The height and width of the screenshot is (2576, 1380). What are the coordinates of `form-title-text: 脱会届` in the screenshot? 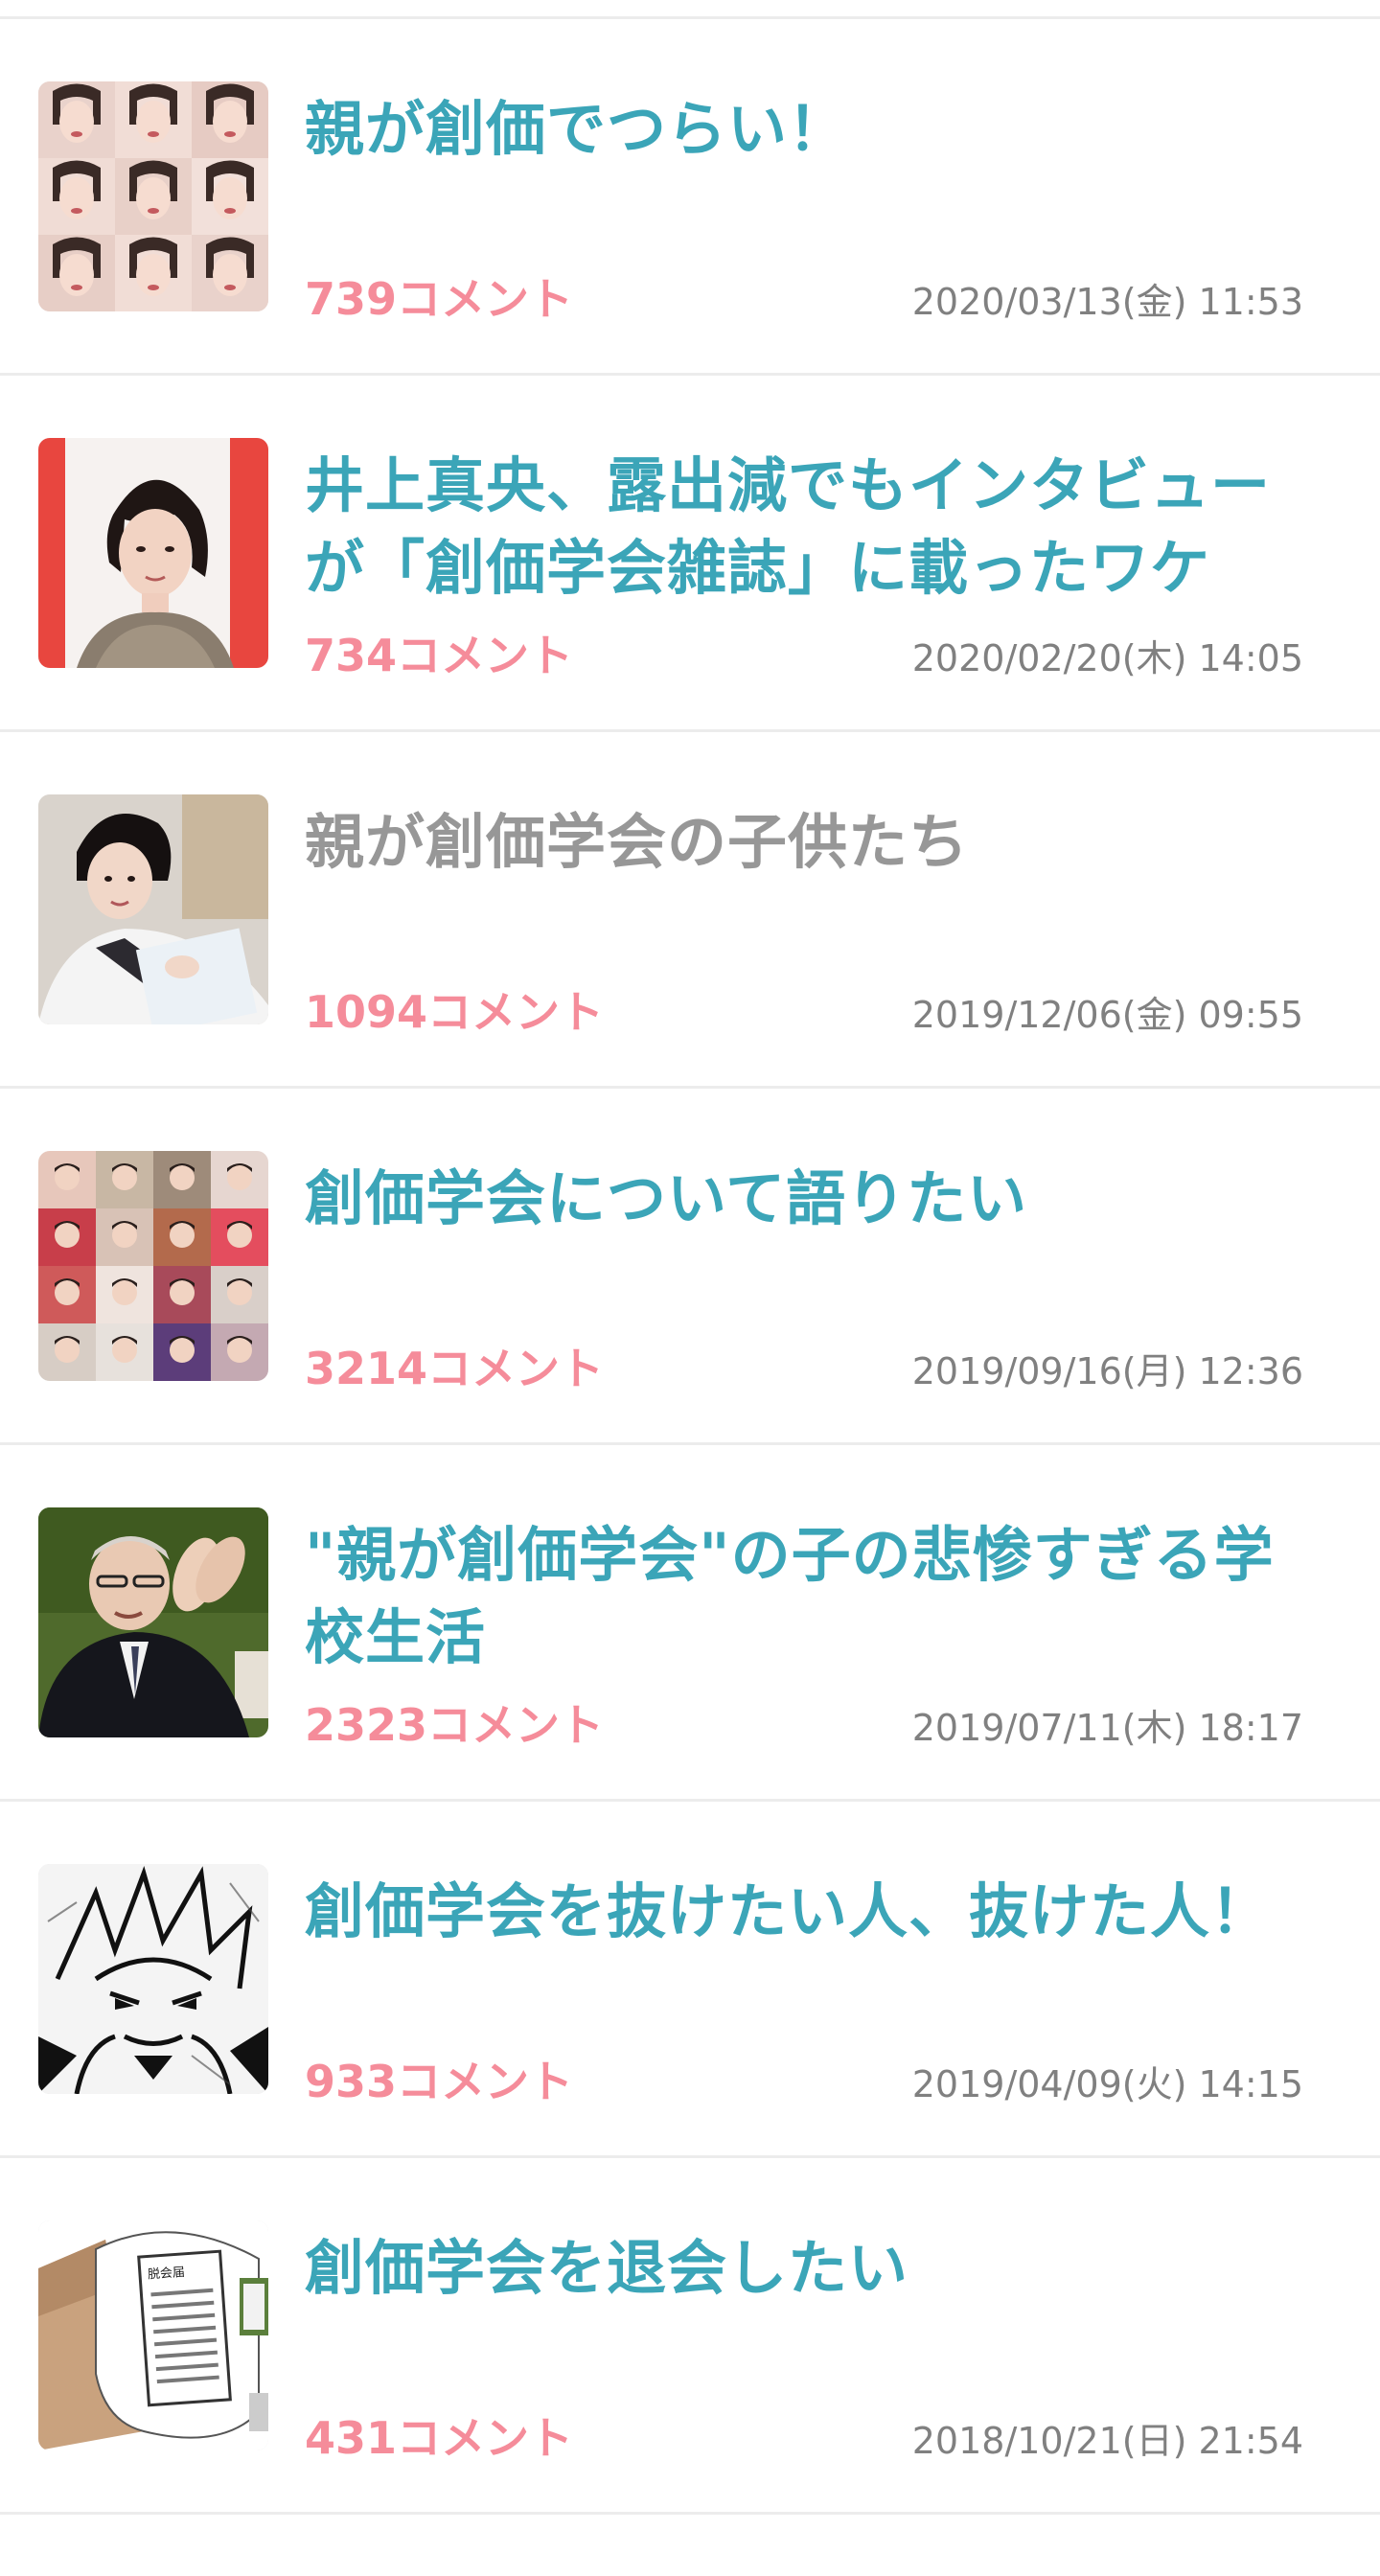 It's located at (167, 2274).